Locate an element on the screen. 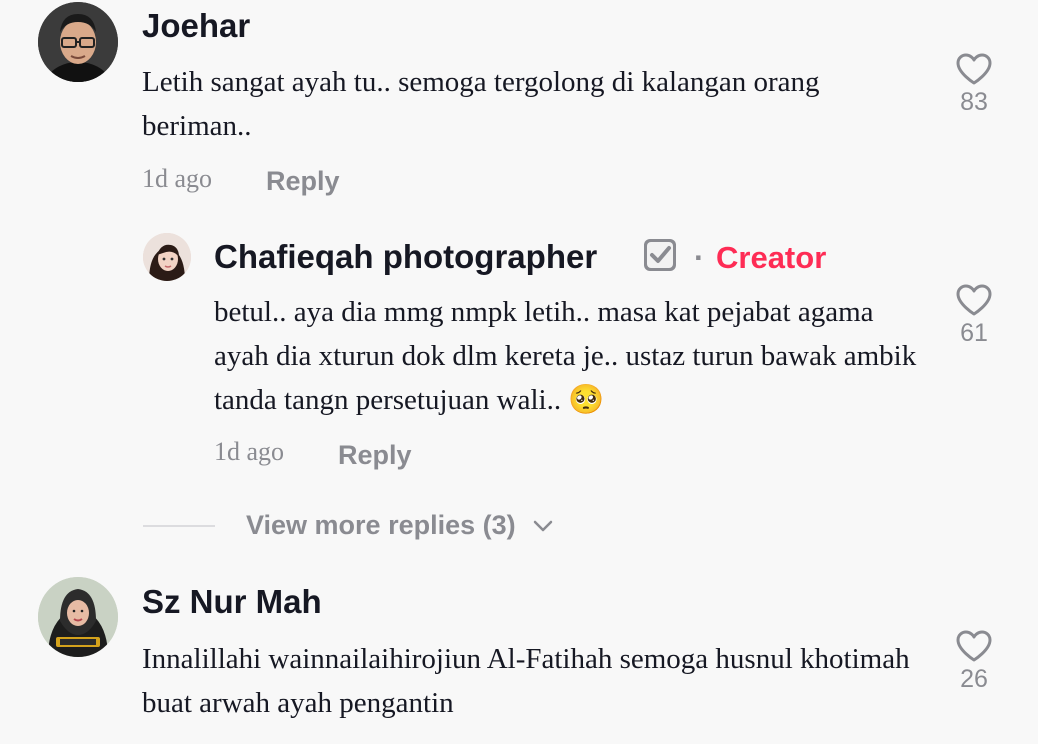 The image size is (1038, 744). verified-check-icon is located at coordinates (660, 255).